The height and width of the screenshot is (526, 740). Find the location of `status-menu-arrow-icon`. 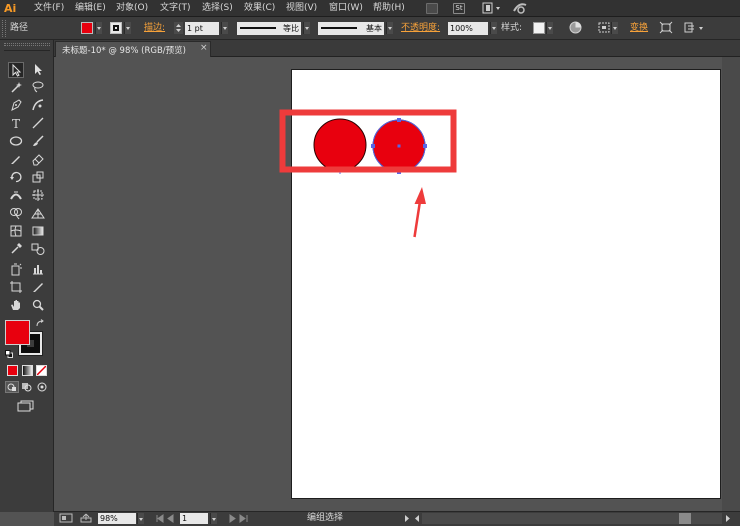

status-menu-arrow-icon is located at coordinates (407, 518).